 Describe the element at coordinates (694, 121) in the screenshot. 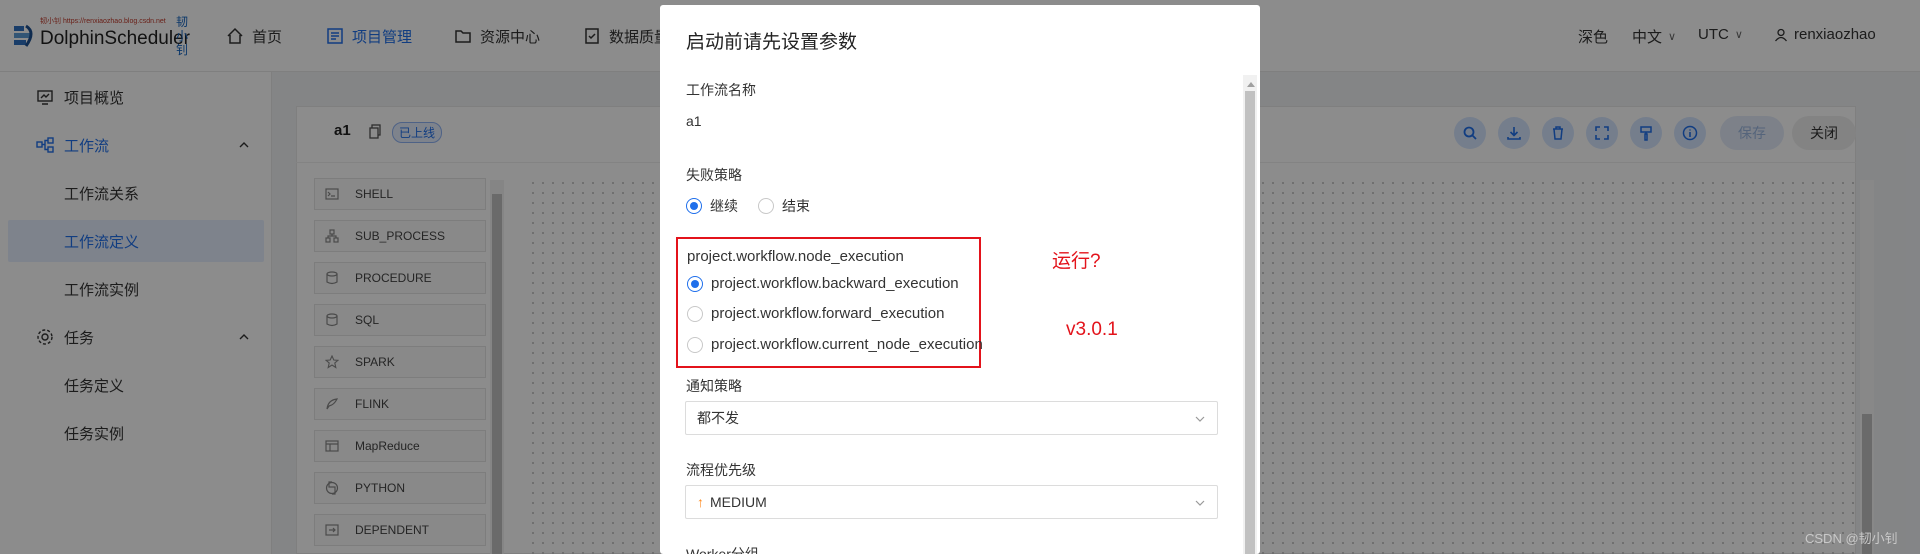

I see `workflow-name-value: a1` at that location.